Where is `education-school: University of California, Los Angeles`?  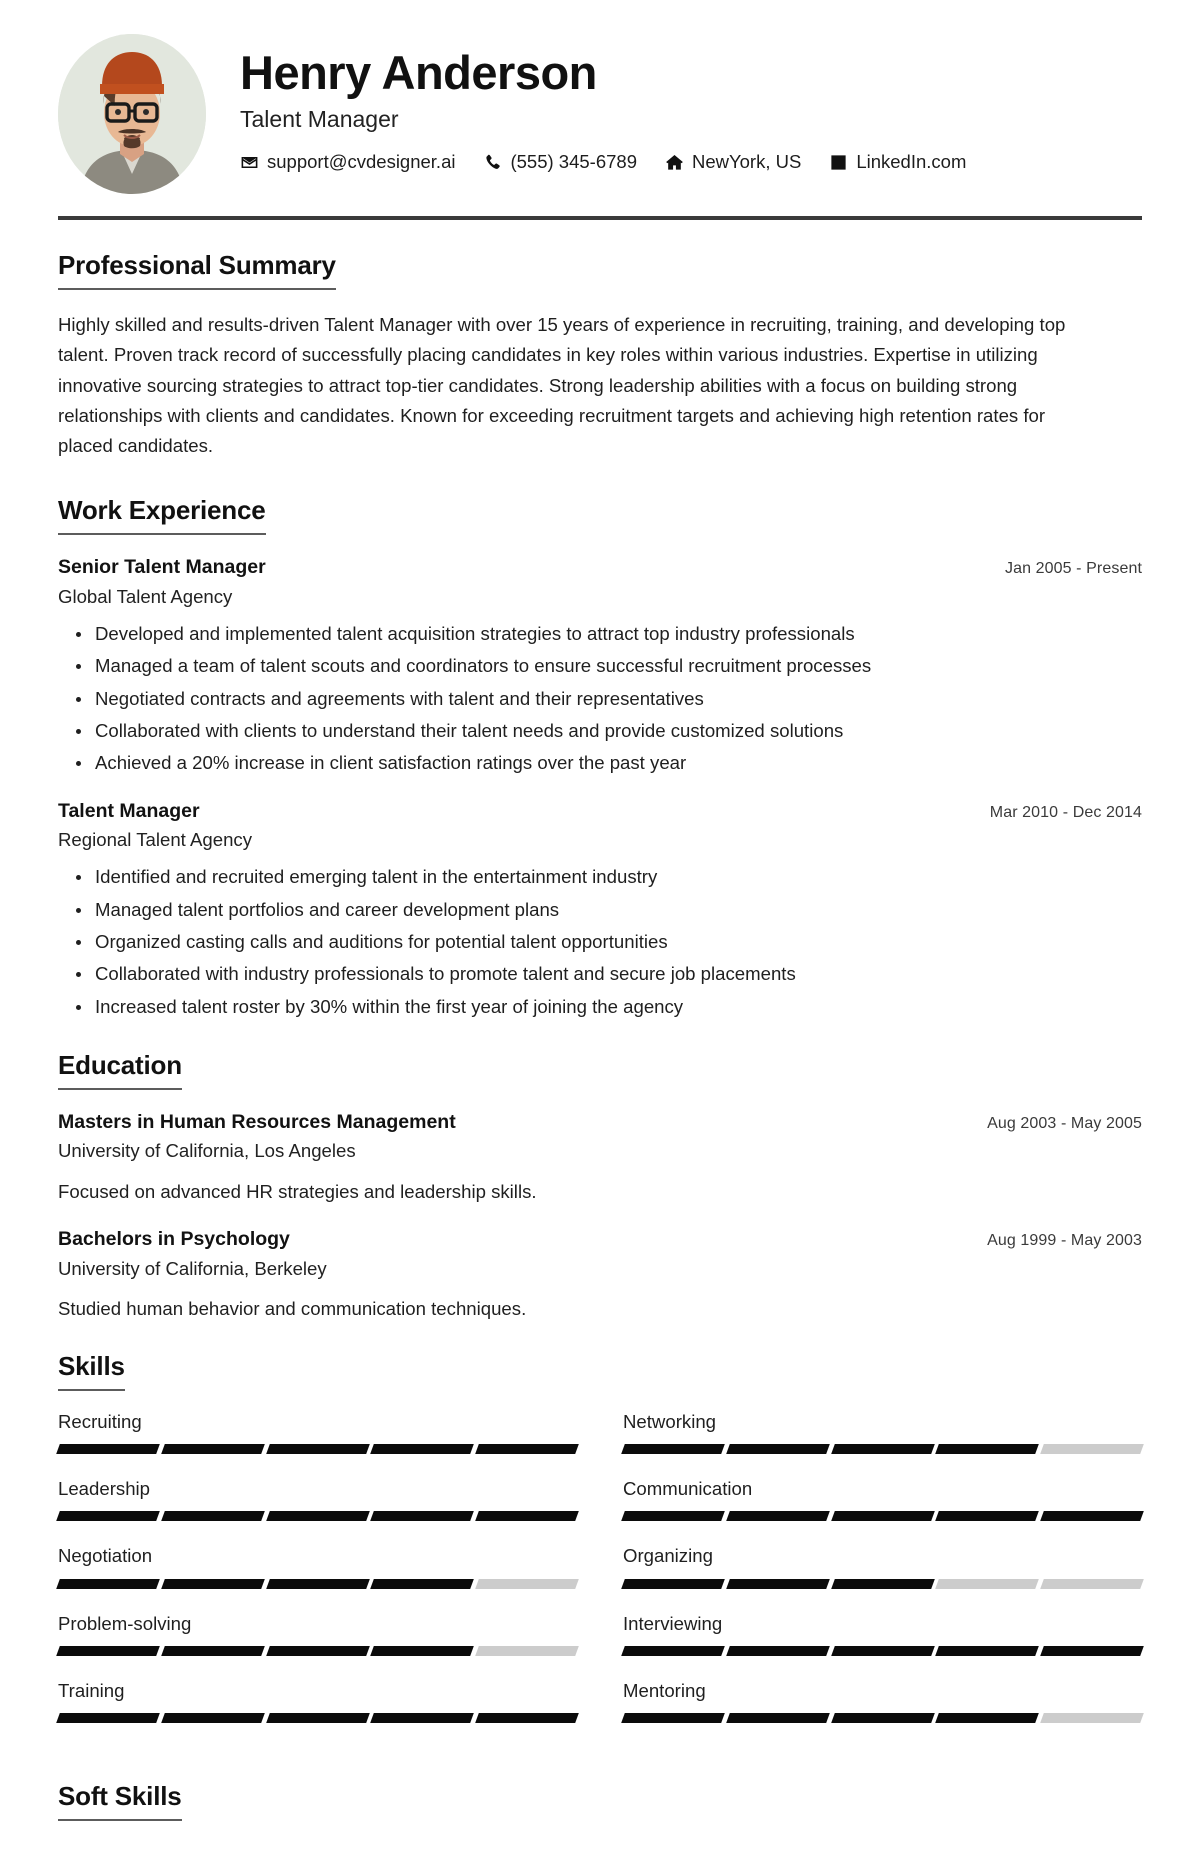
education-school: University of California, Los Angeles is located at coordinates (207, 1151).